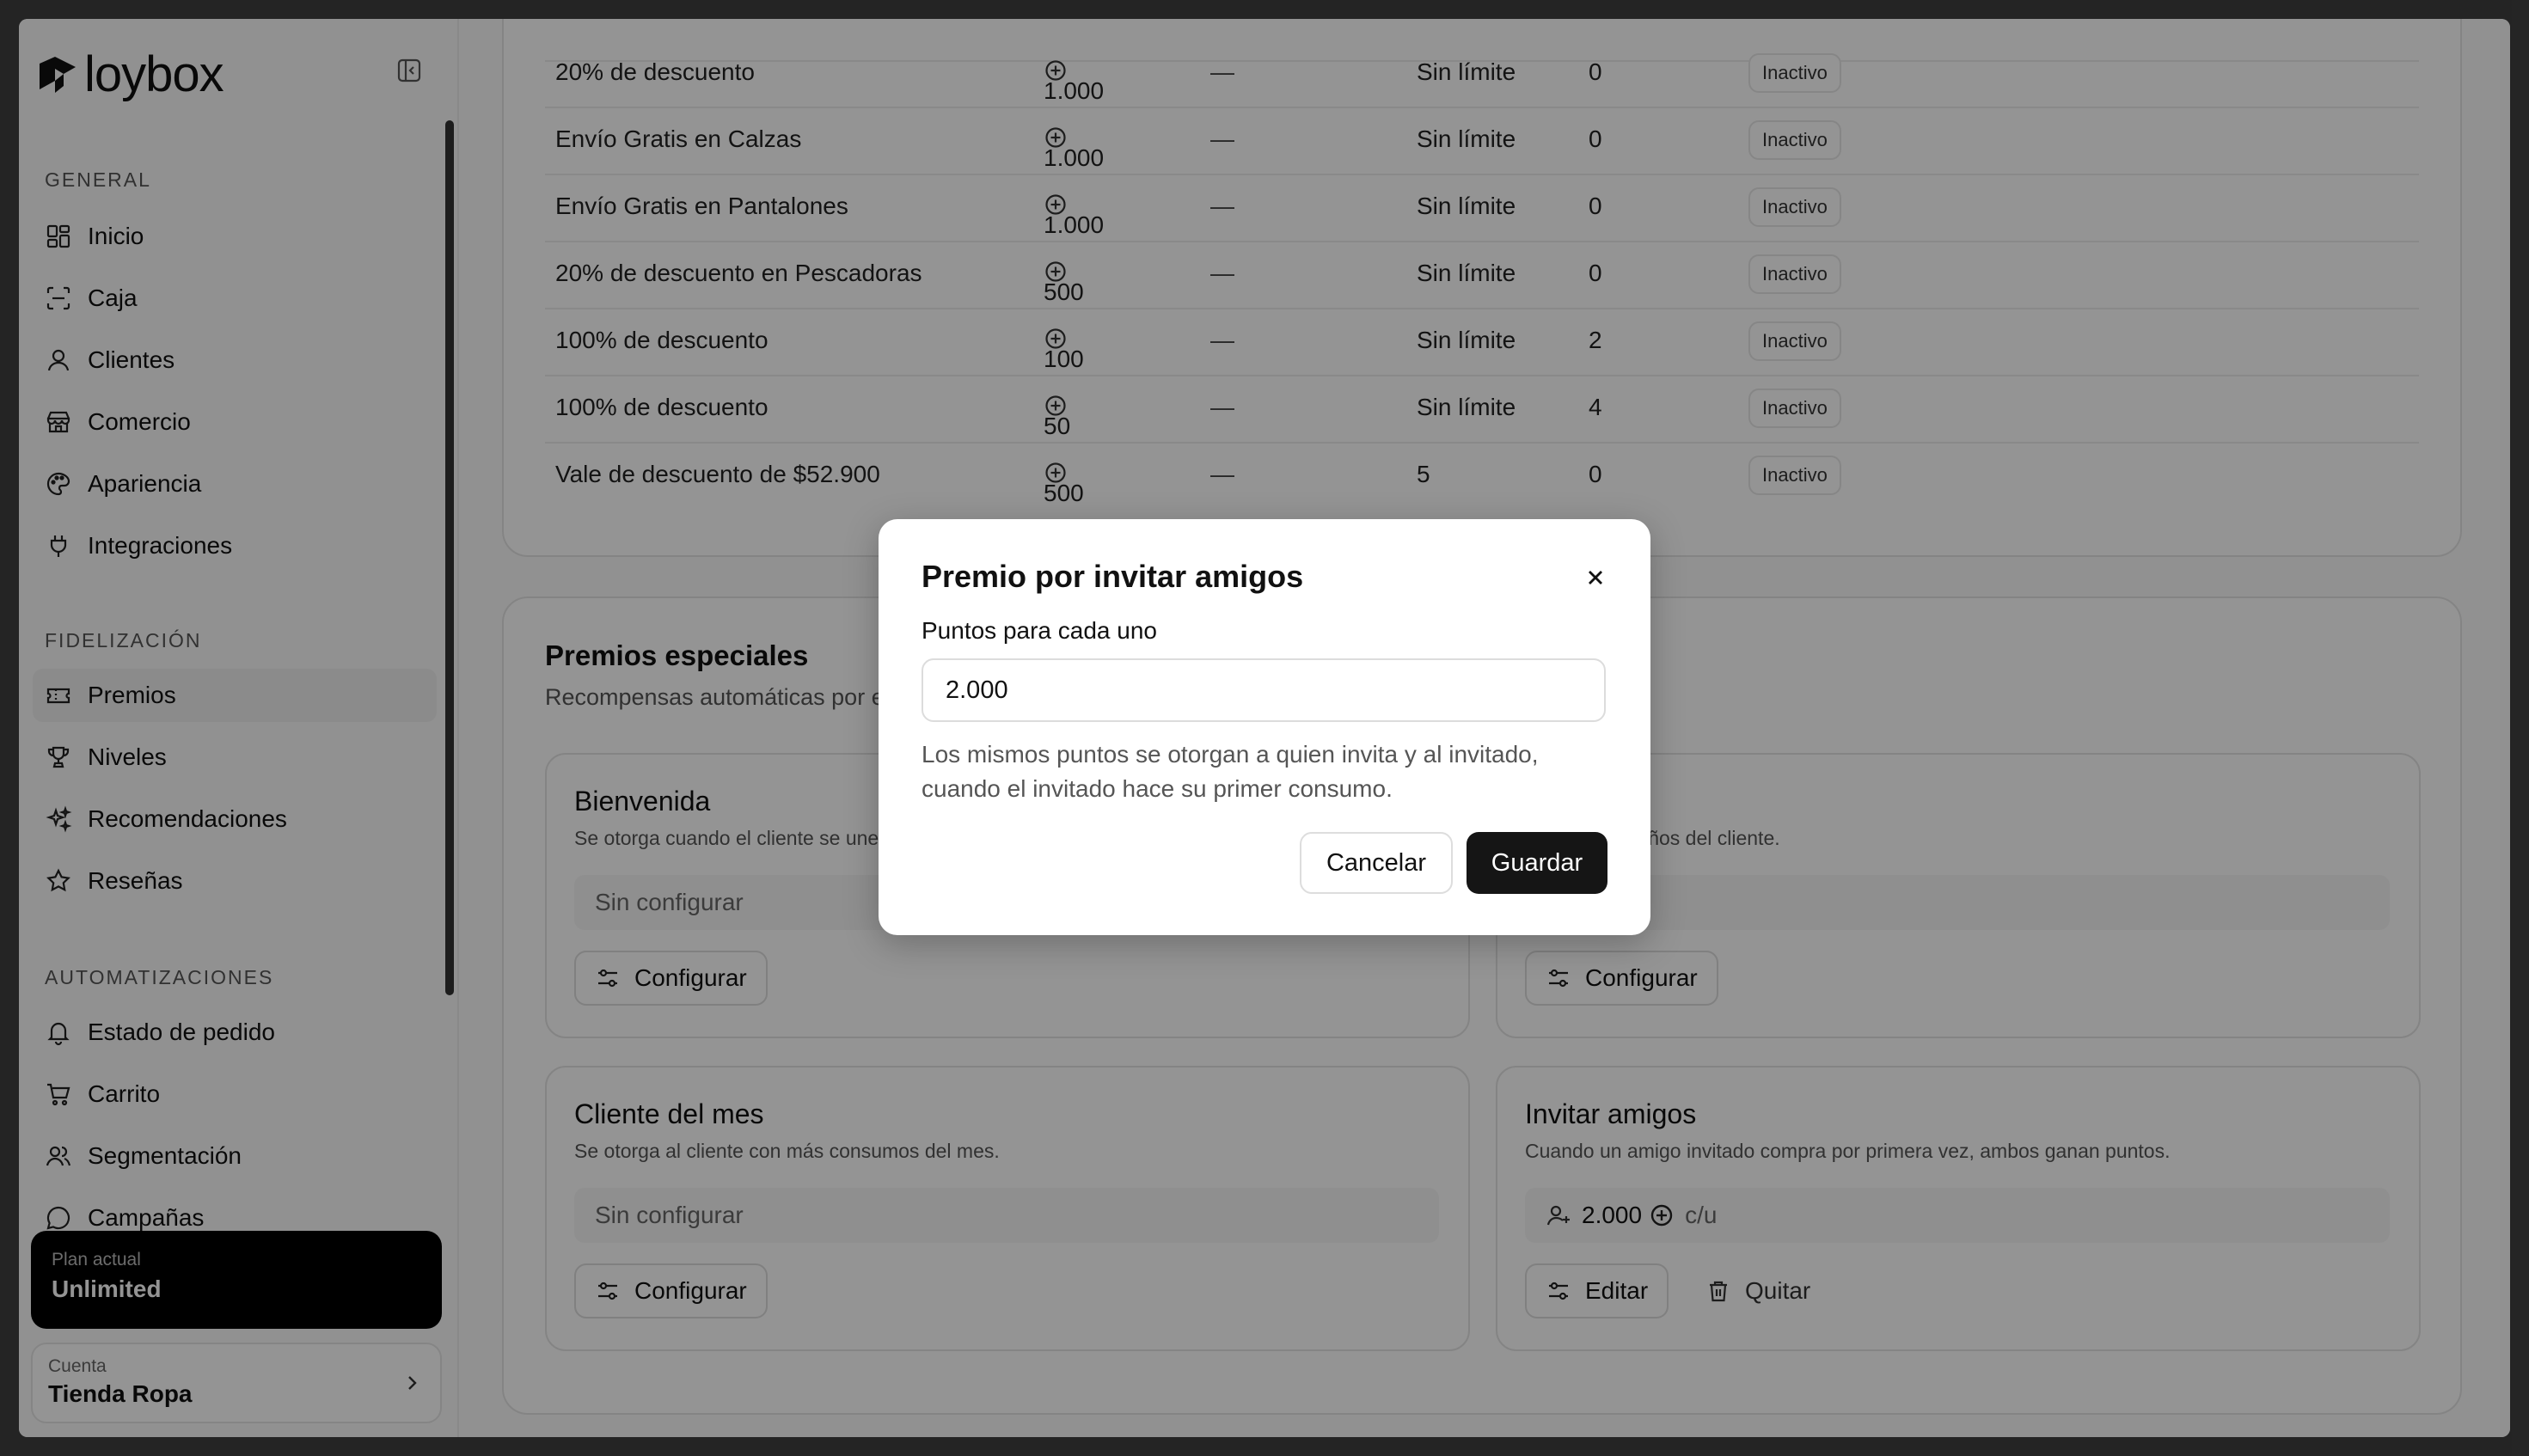 The width and height of the screenshot is (2529, 1456). I want to click on cancel-button: Cancelar, so click(1377, 863).